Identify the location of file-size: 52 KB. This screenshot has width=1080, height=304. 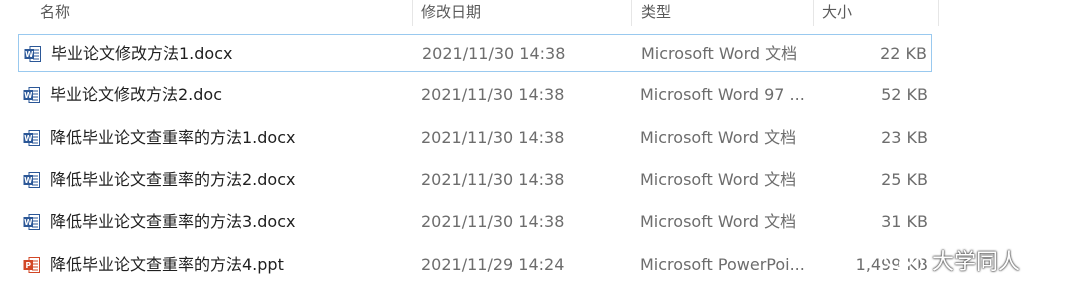
(904, 95).